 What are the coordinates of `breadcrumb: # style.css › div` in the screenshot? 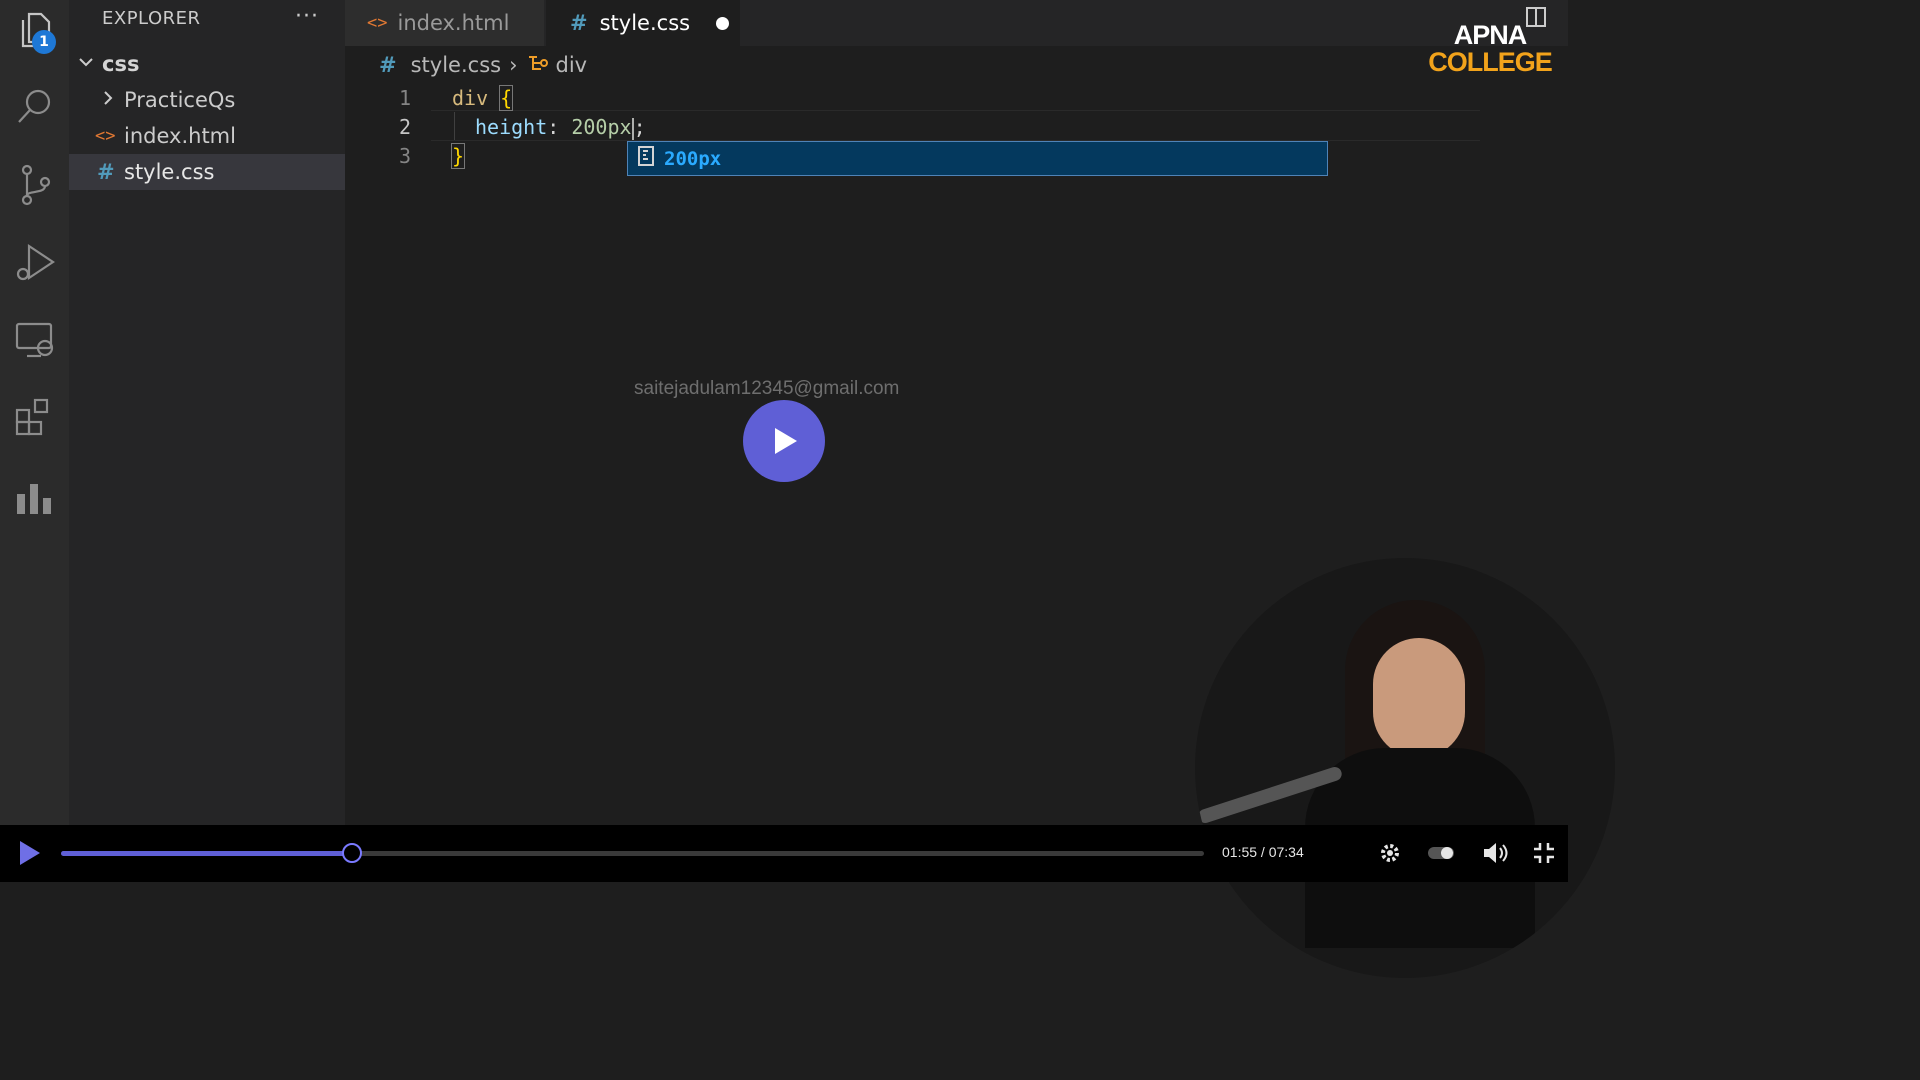 It's located at (466, 65).